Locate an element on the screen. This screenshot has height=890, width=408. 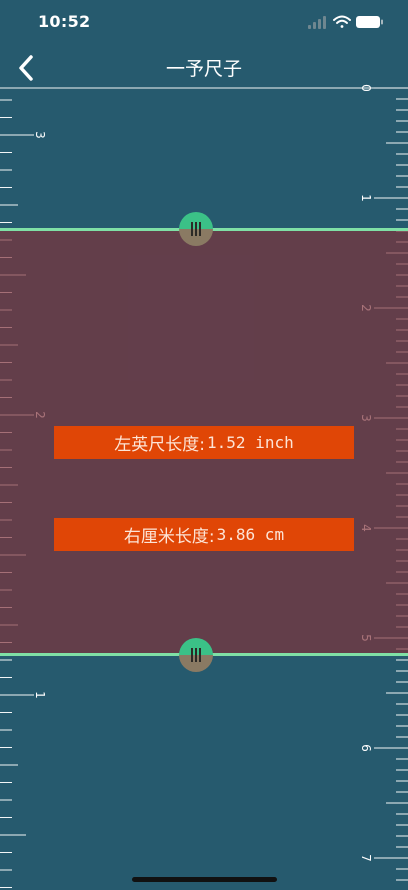
cm-tick-label: 6 is located at coordinates (366, 748).